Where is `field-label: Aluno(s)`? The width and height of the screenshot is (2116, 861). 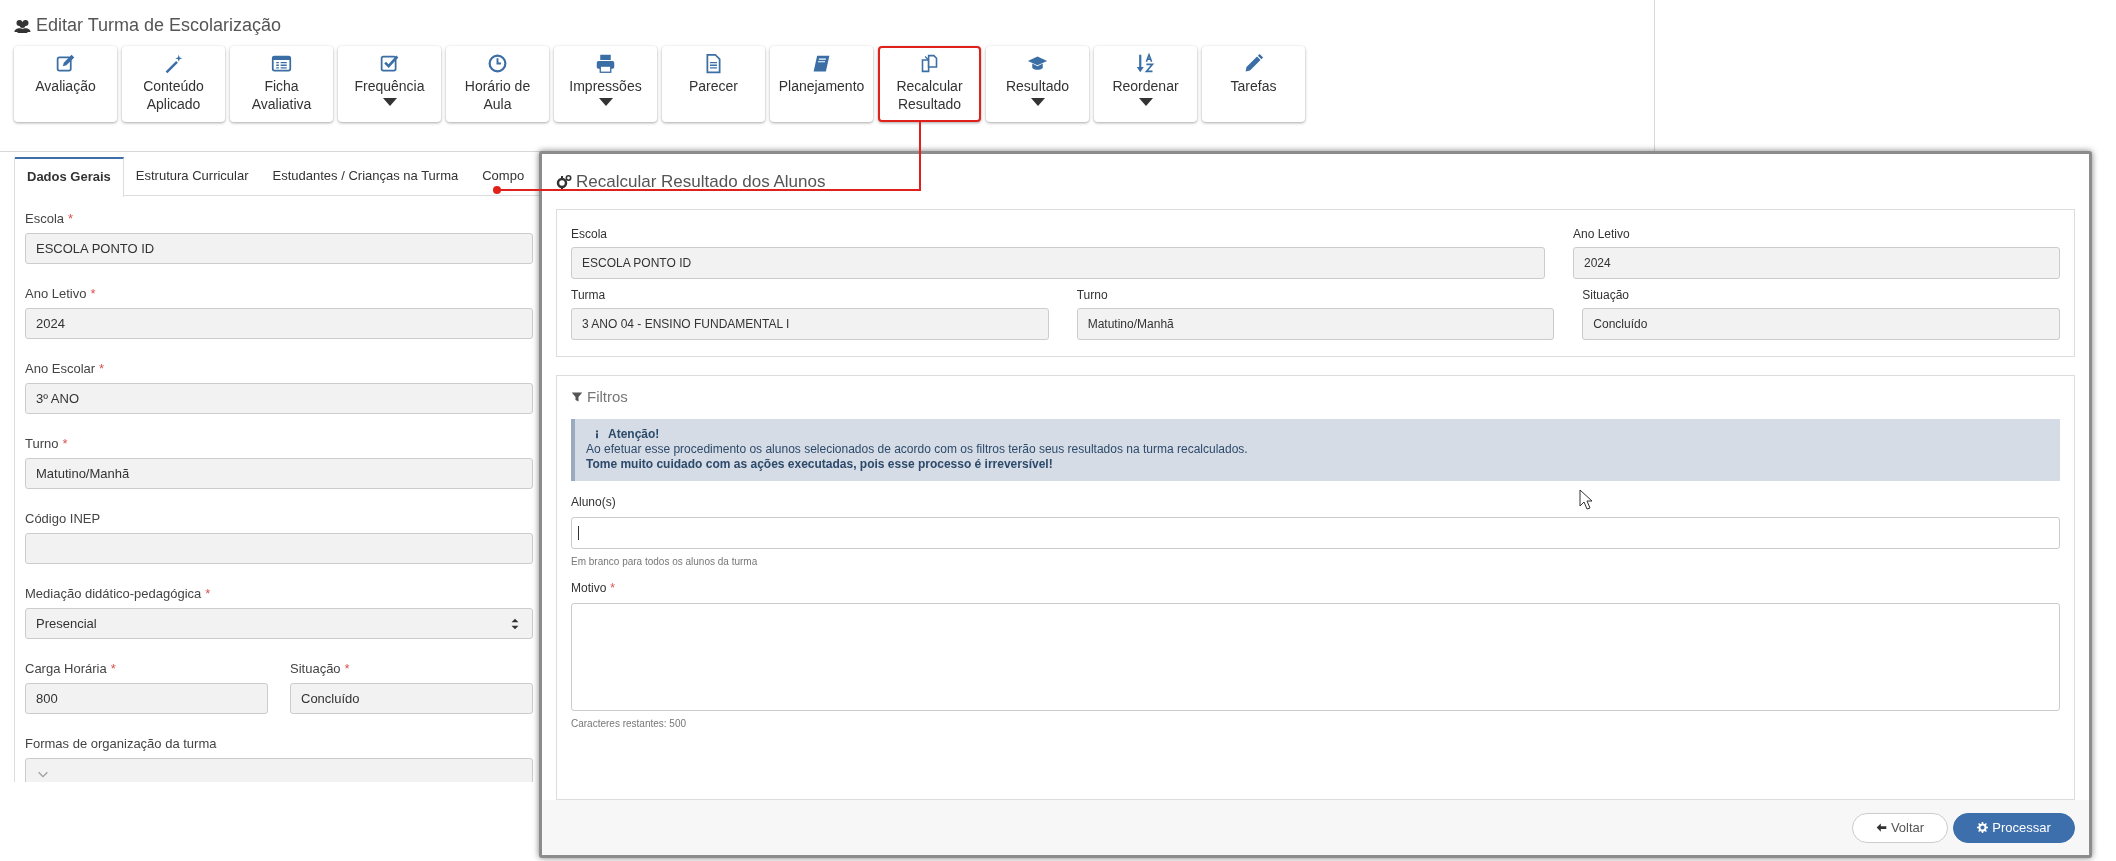 field-label: Aluno(s) is located at coordinates (593, 502).